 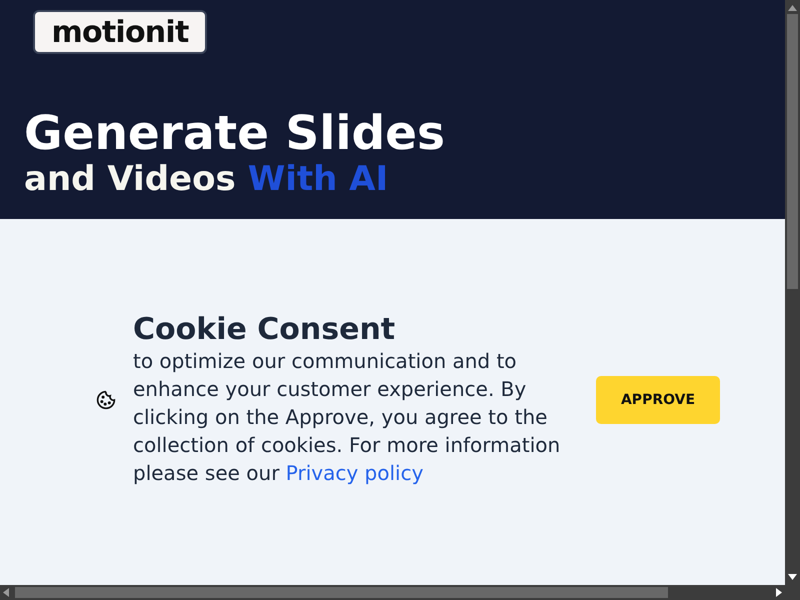 I want to click on cookie-icon, so click(x=106, y=400).